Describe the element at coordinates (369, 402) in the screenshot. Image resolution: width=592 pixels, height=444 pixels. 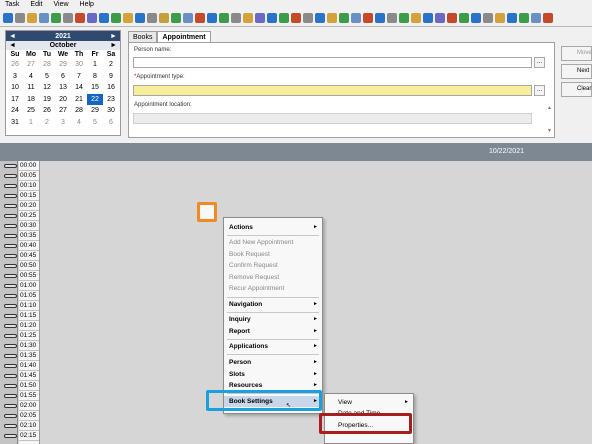
I see `submenu-item-view: View ►` at that location.